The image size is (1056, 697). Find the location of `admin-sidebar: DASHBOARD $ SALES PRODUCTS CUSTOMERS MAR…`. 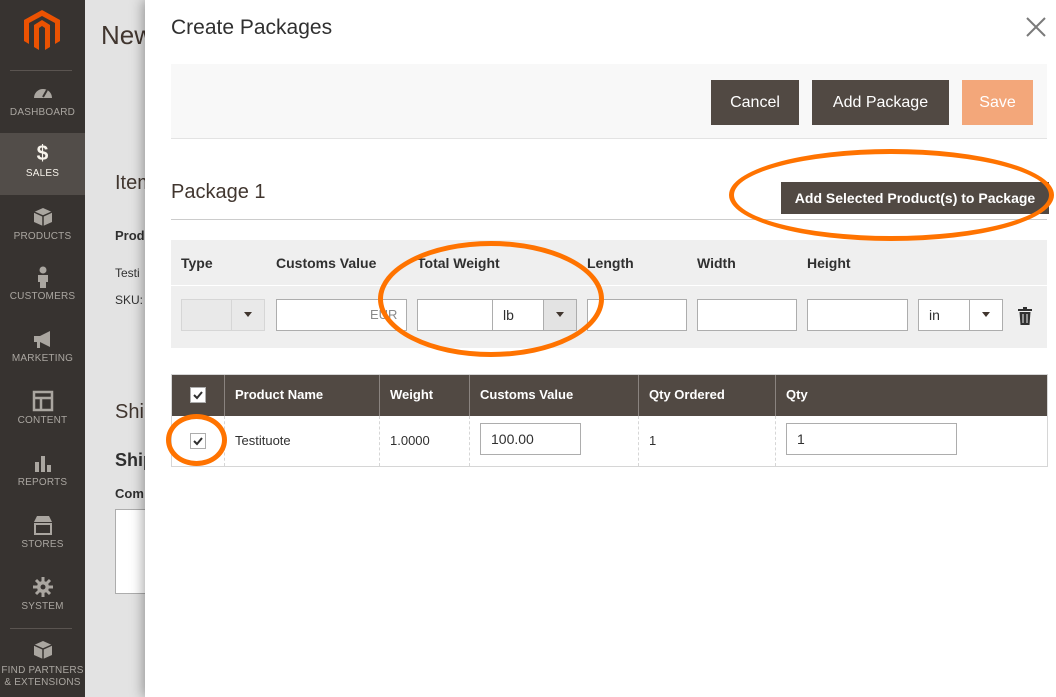

admin-sidebar: DASHBOARD $ SALES PRODUCTS CUSTOMERS MAR… is located at coordinates (42, 348).